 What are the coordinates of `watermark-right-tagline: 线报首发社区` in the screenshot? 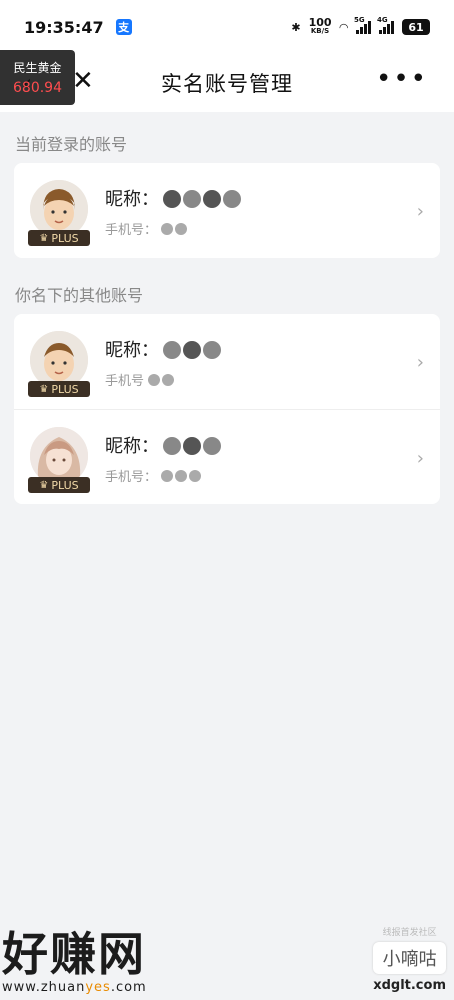 It's located at (409, 933).